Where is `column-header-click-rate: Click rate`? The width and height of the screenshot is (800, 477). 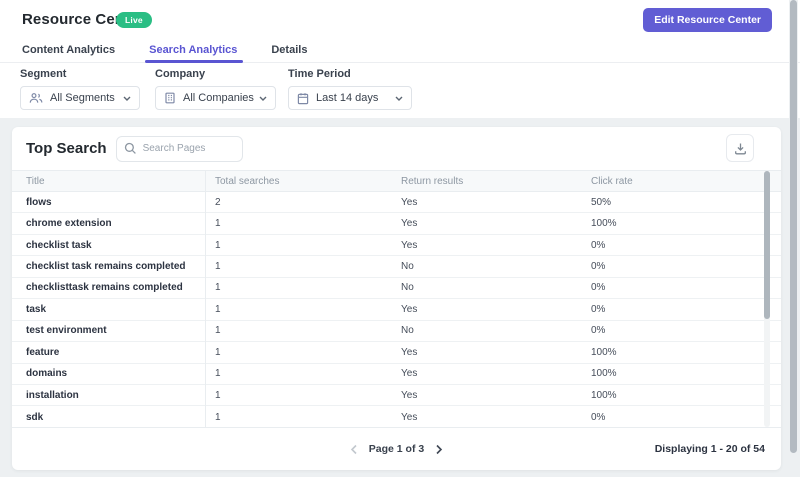 column-header-click-rate: Click rate is located at coordinates (612, 181).